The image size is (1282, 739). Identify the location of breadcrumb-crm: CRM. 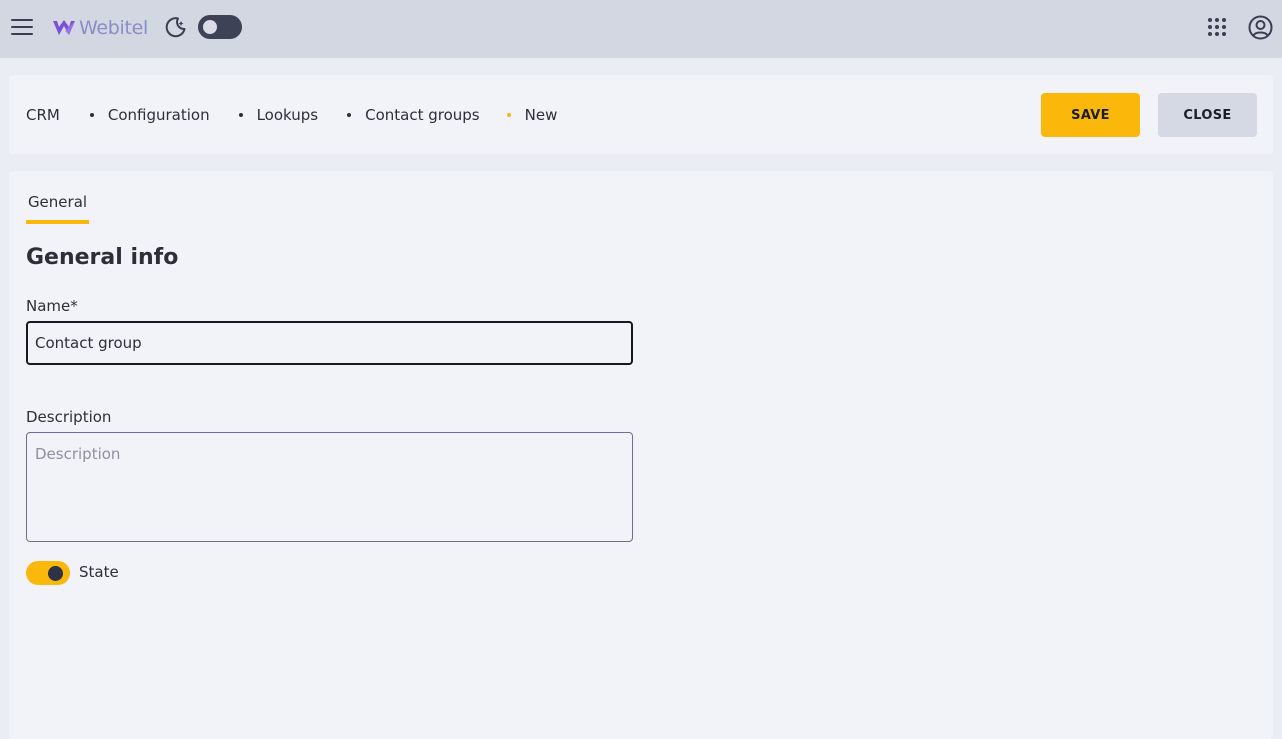
(43, 115).